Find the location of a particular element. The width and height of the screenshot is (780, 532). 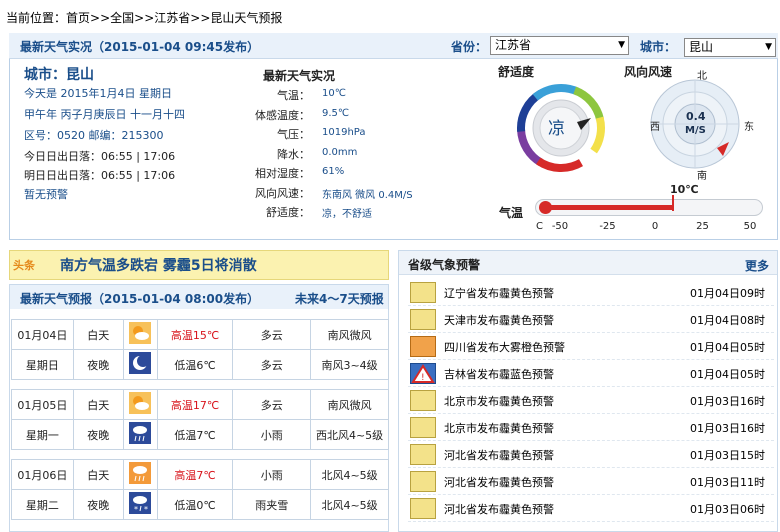

headline-link: 南方气温多跌宕 雾霾5日将消散 is located at coordinates (158, 265).